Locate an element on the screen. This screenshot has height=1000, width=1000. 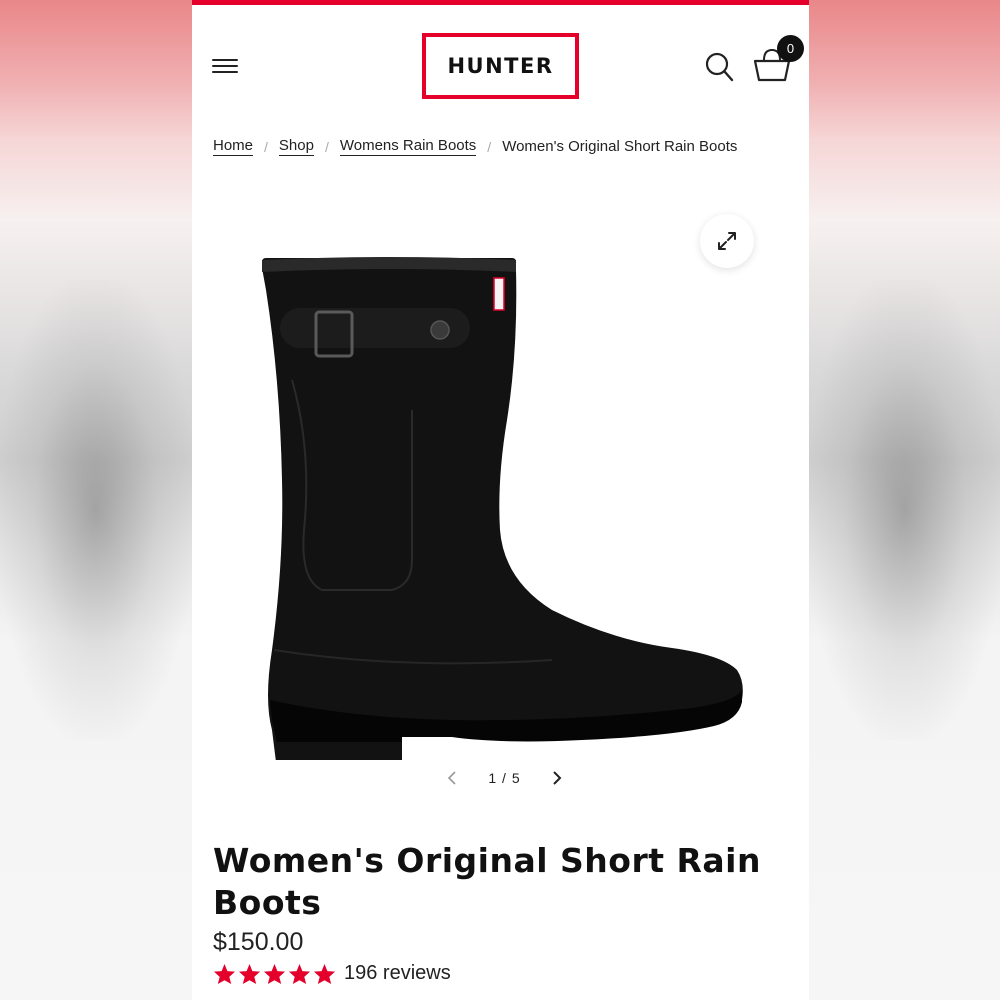
search-icon is located at coordinates (720, 67).